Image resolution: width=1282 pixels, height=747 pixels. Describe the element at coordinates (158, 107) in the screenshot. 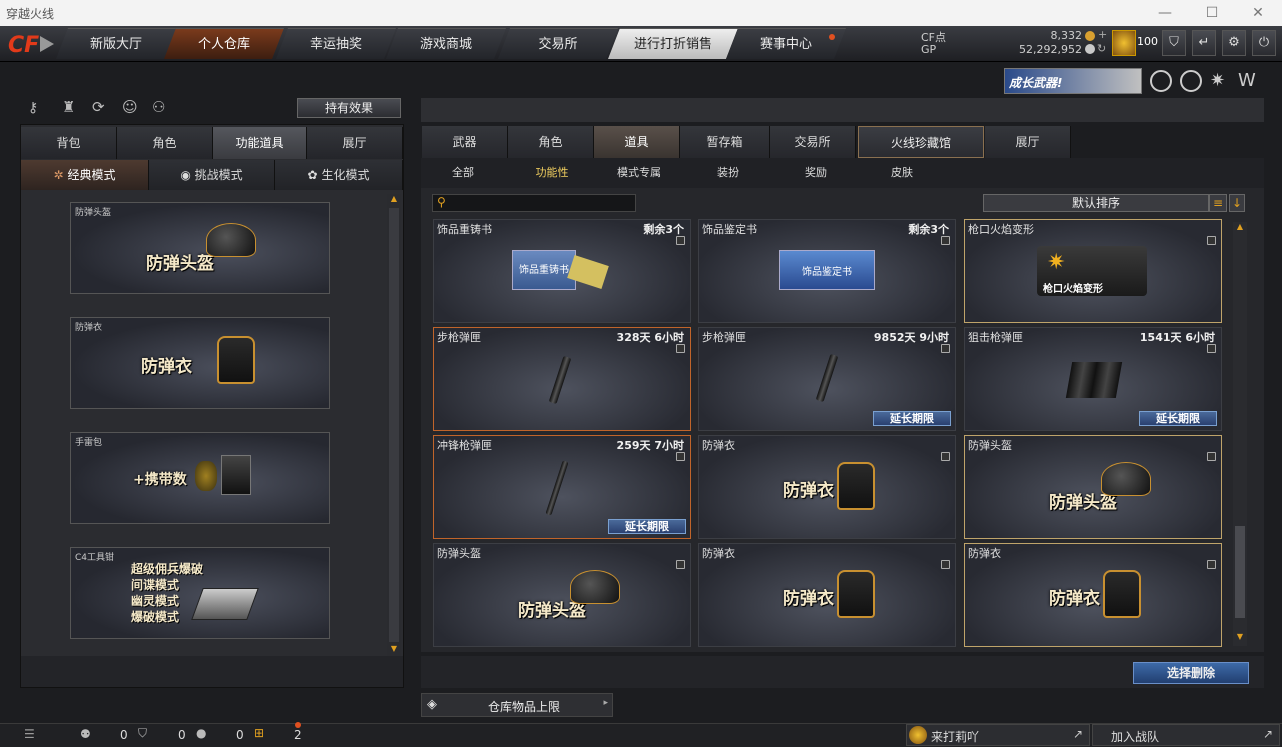

I see `mouse-icon: ⚇` at that location.